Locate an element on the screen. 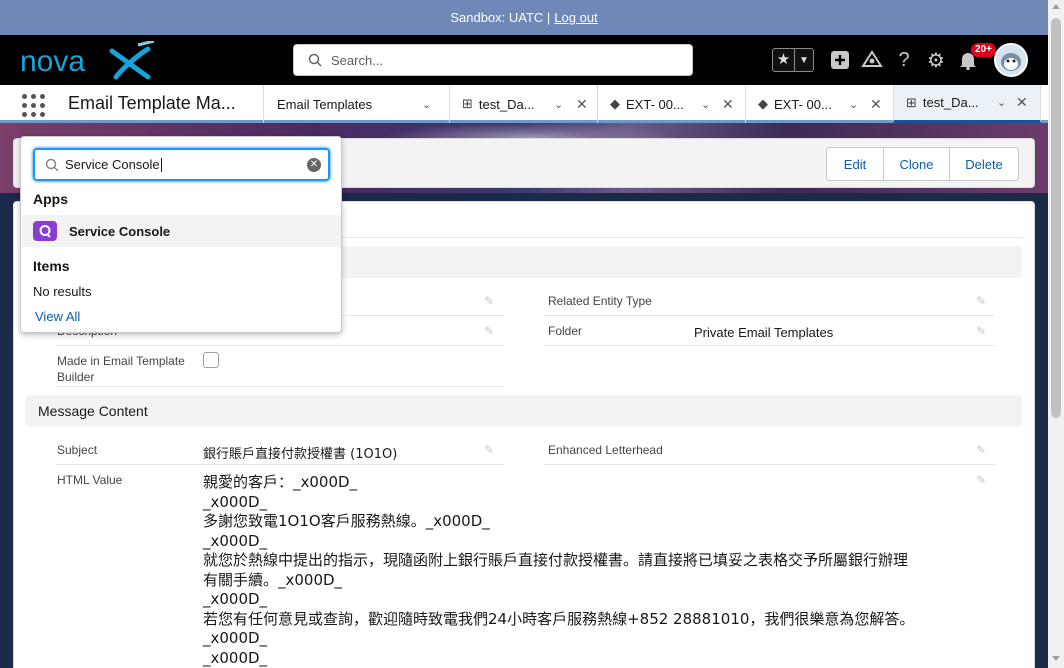  scroll-down-arrow-icon is located at coordinates (1056, 658).